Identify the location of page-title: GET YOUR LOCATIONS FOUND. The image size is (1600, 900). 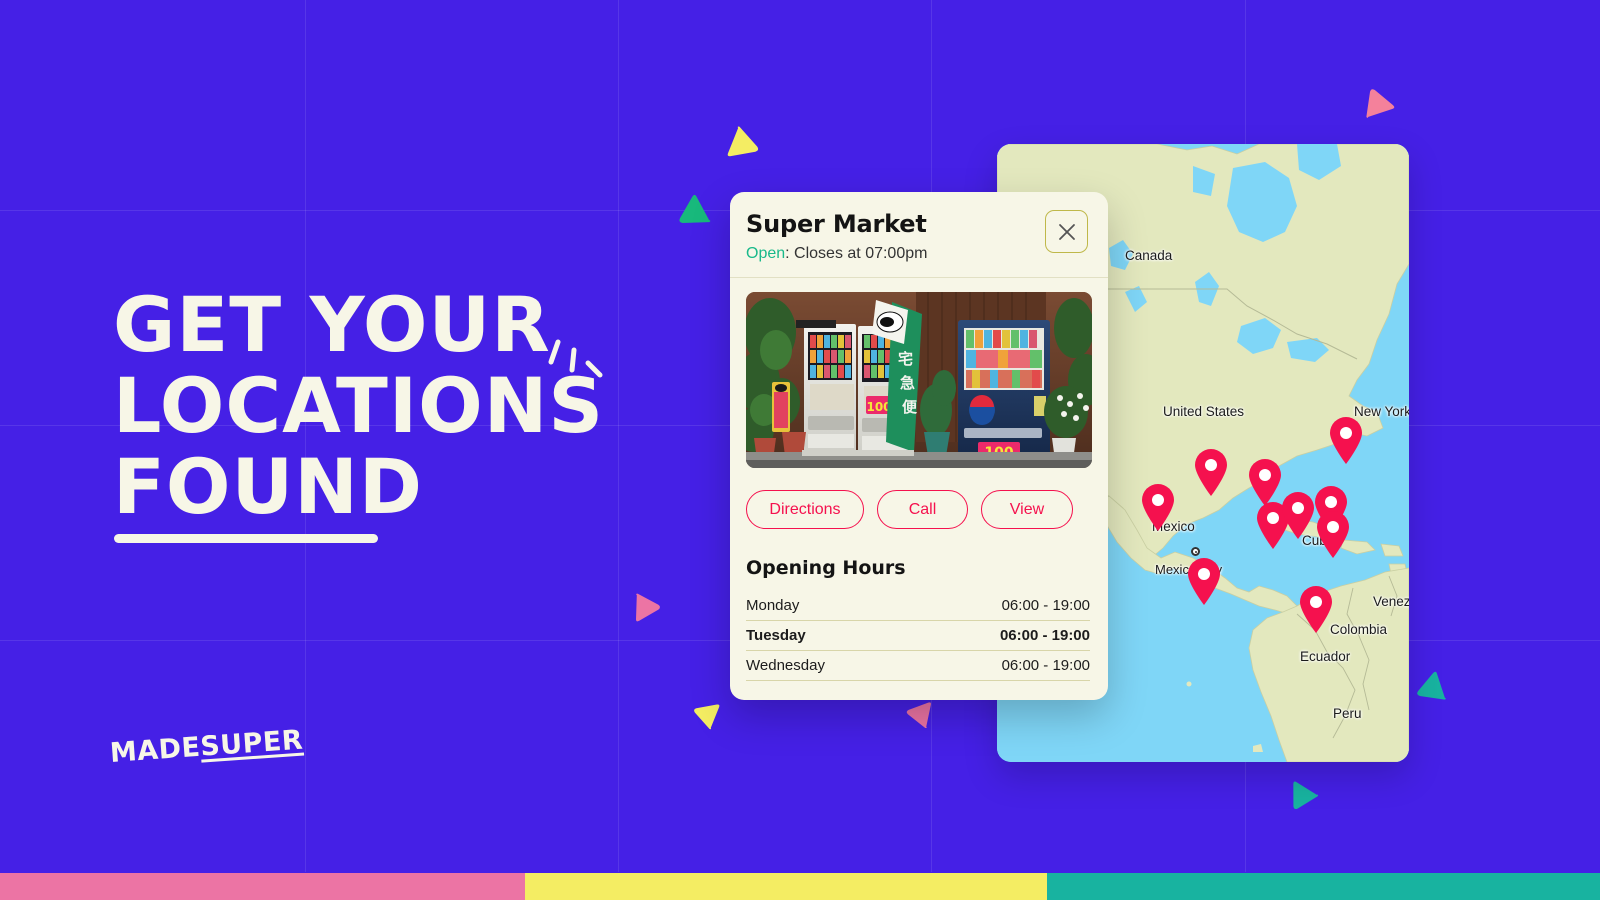
(373, 405).